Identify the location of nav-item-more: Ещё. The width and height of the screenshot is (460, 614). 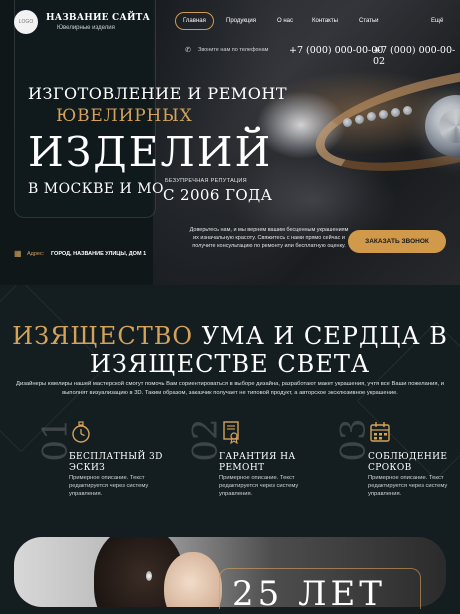
(437, 21).